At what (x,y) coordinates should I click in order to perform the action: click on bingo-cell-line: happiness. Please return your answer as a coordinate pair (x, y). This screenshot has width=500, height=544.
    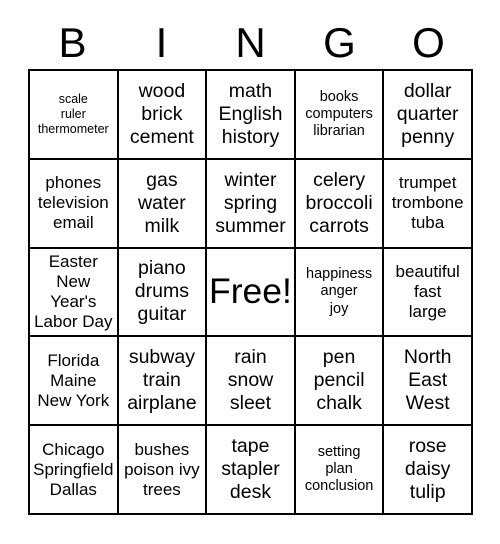
    Looking at the image, I should click on (339, 274).